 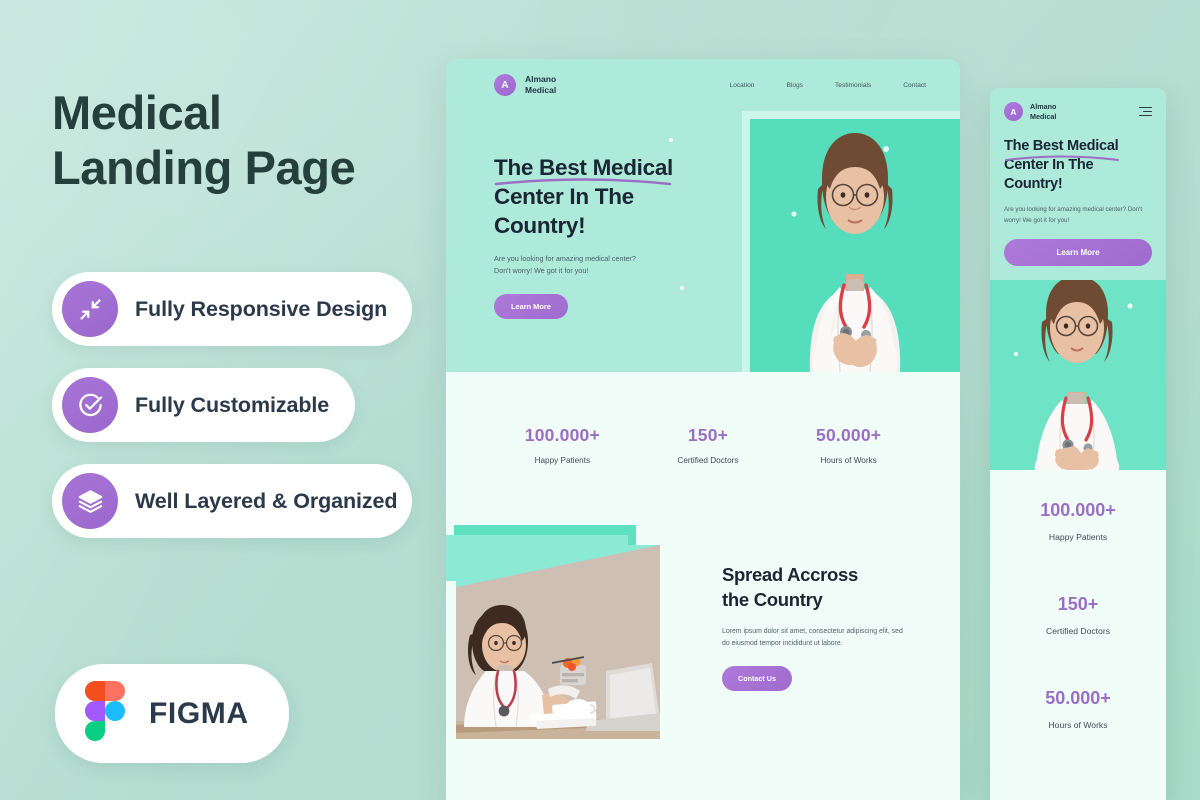 I want to click on feature-pill-customizable: Fully Customizable, so click(x=204, y=405).